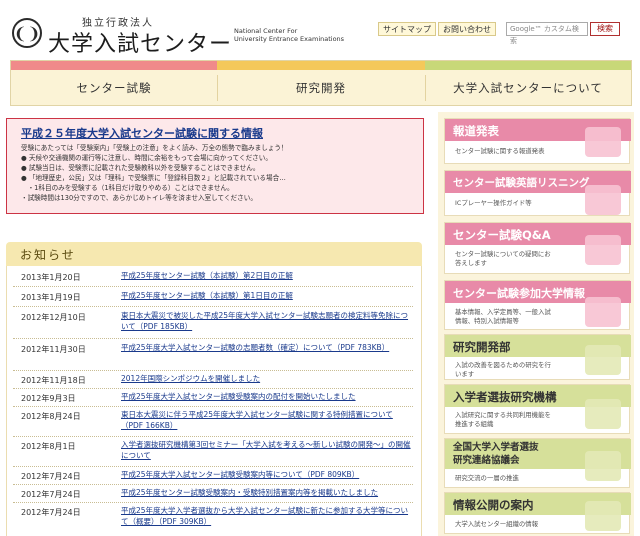 The image size is (640, 536). Describe the element at coordinates (487, 478) in the screenshot. I see `card-desc: 研究交流の一層の推進` at that location.